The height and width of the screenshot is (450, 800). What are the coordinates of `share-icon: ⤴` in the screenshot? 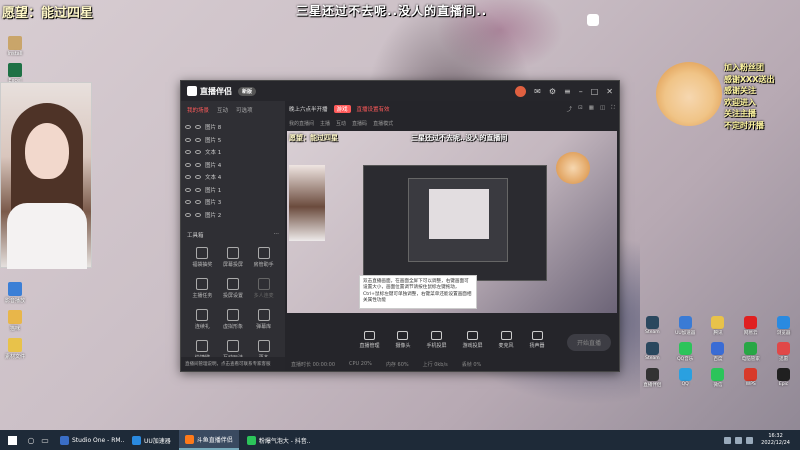 It's located at (570, 109).